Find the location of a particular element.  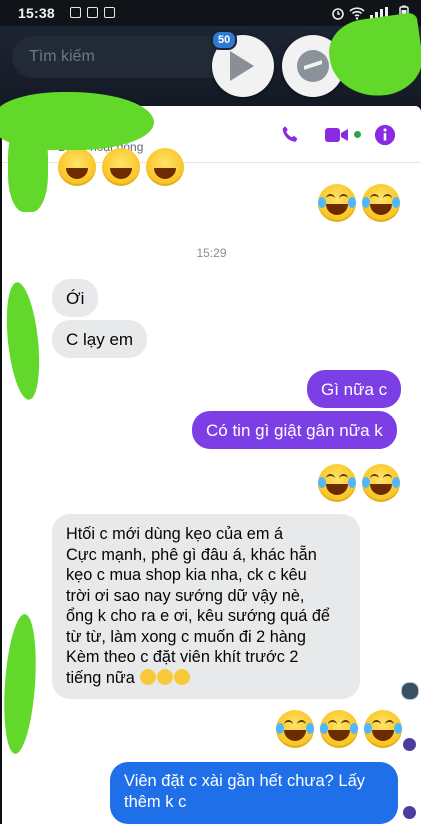

reaction-row-top is located at coordinates (121, 167).